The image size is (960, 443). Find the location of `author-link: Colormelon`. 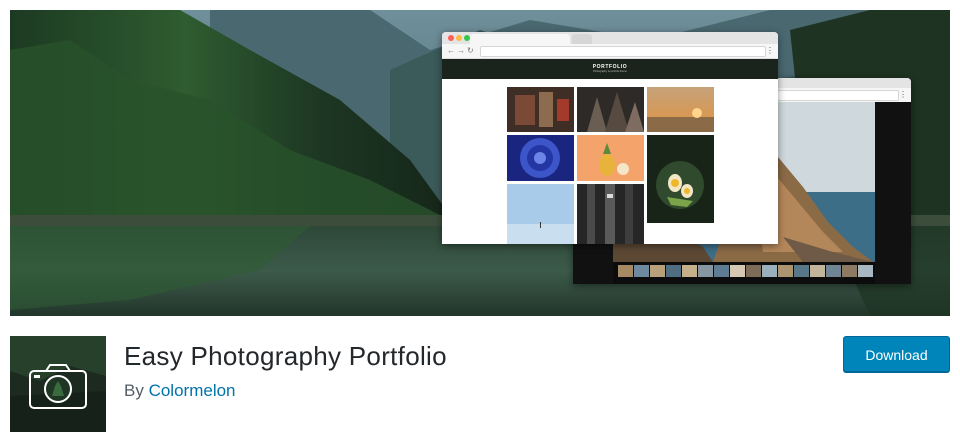

author-link: Colormelon is located at coordinates (192, 390).